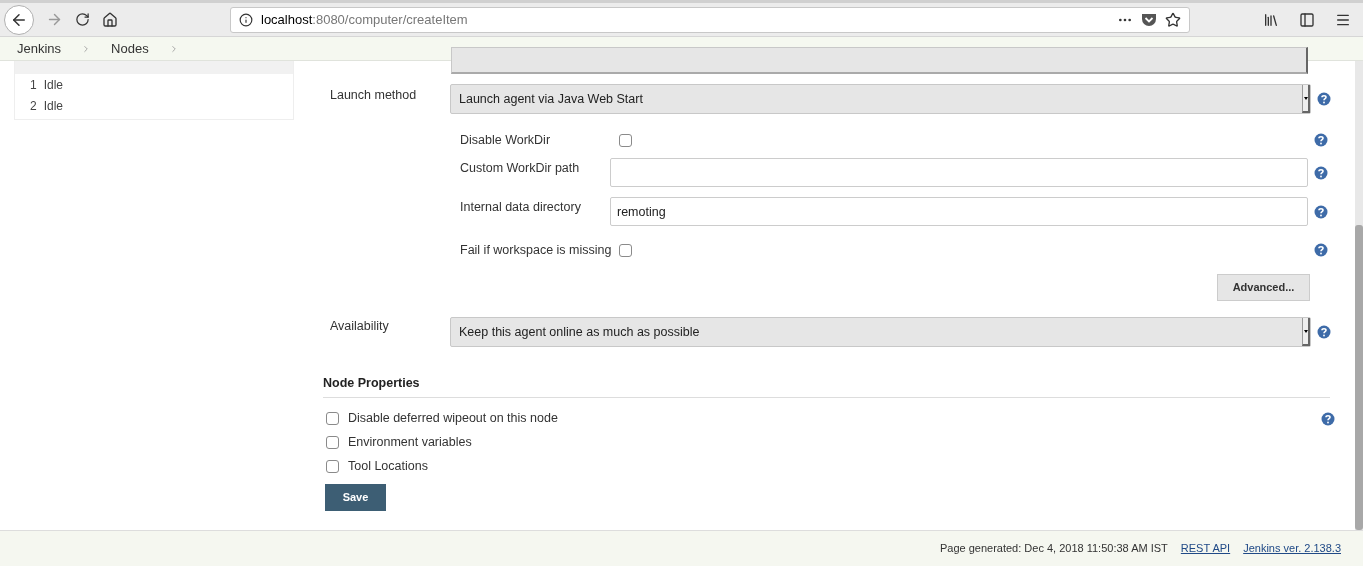 The height and width of the screenshot is (566, 1363). I want to click on field-label: Fail if workspace is missing, so click(536, 250).